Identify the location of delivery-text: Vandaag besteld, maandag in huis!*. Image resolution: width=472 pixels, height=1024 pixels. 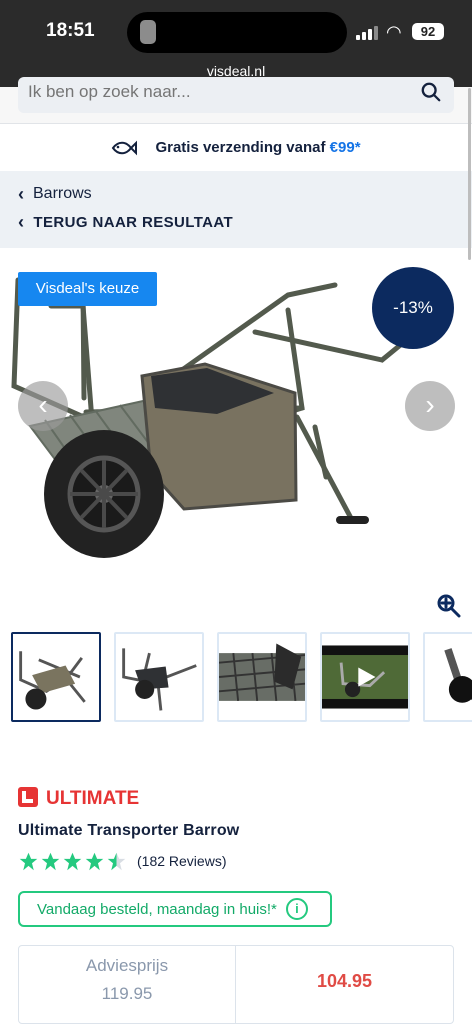
(157, 909).